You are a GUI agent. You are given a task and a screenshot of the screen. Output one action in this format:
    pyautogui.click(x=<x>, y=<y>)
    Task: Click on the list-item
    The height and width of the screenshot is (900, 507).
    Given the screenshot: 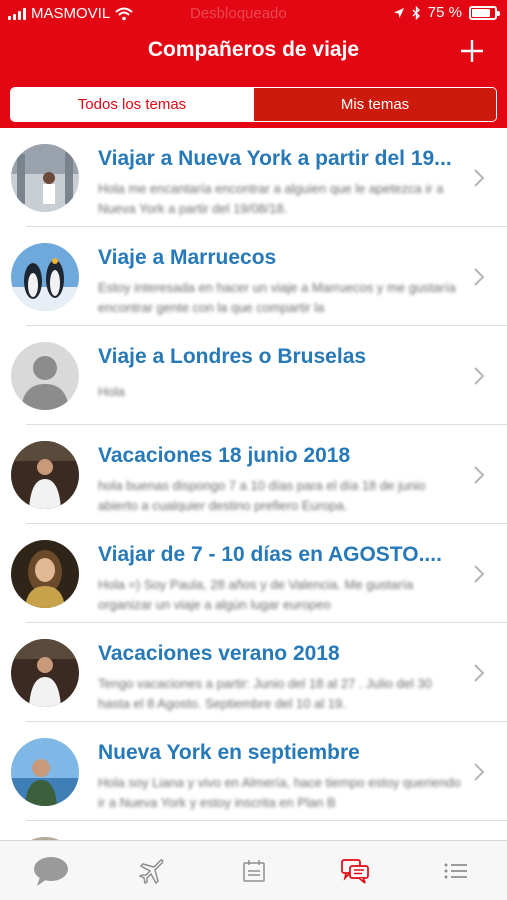 What is the action you would take?
    pyautogui.click(x=253, y=830)
    